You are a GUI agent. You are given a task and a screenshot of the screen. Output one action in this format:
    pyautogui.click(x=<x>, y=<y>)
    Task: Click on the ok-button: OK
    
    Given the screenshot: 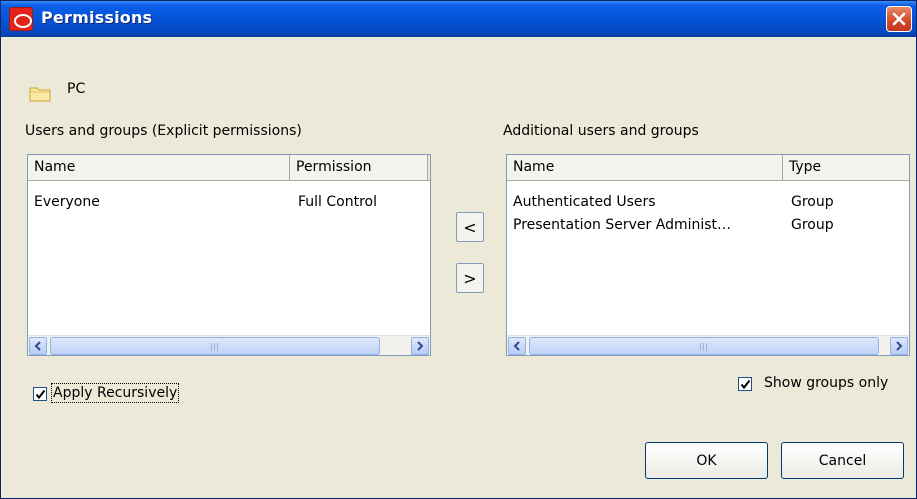 What is the action you would take?
    pyautogui.click(x=706, y=460)
    